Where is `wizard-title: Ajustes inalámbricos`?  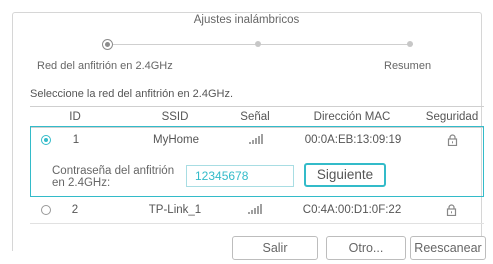 wizard-title: Ajustes inalámbricos is located at coordinates (246, 20).